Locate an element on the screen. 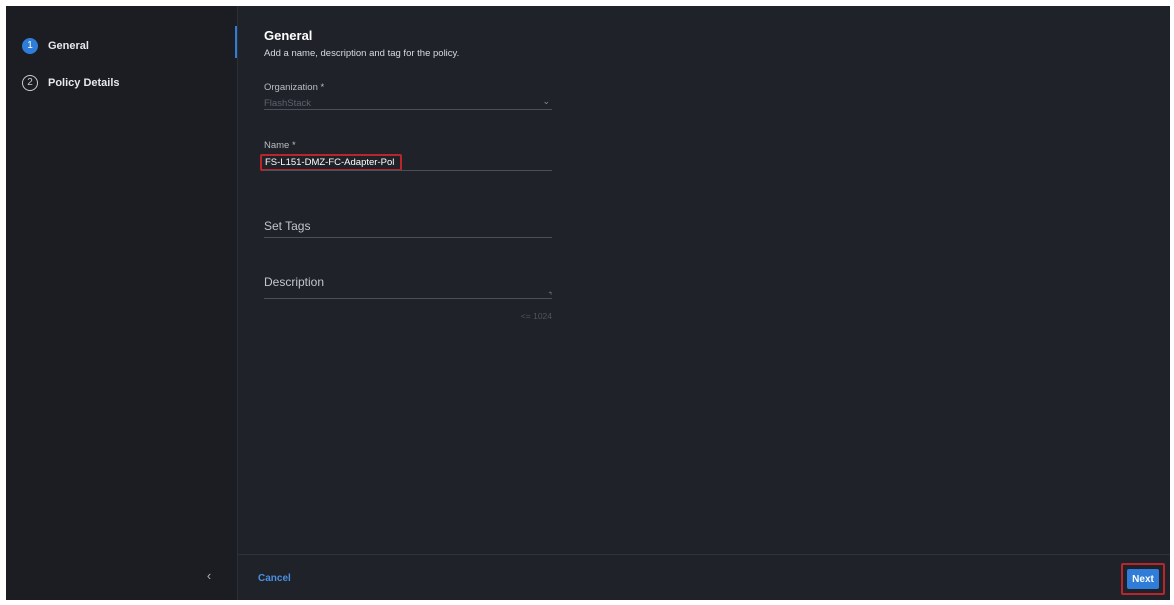  next-button-highlight: Next is located at coordinates (1143, 579).